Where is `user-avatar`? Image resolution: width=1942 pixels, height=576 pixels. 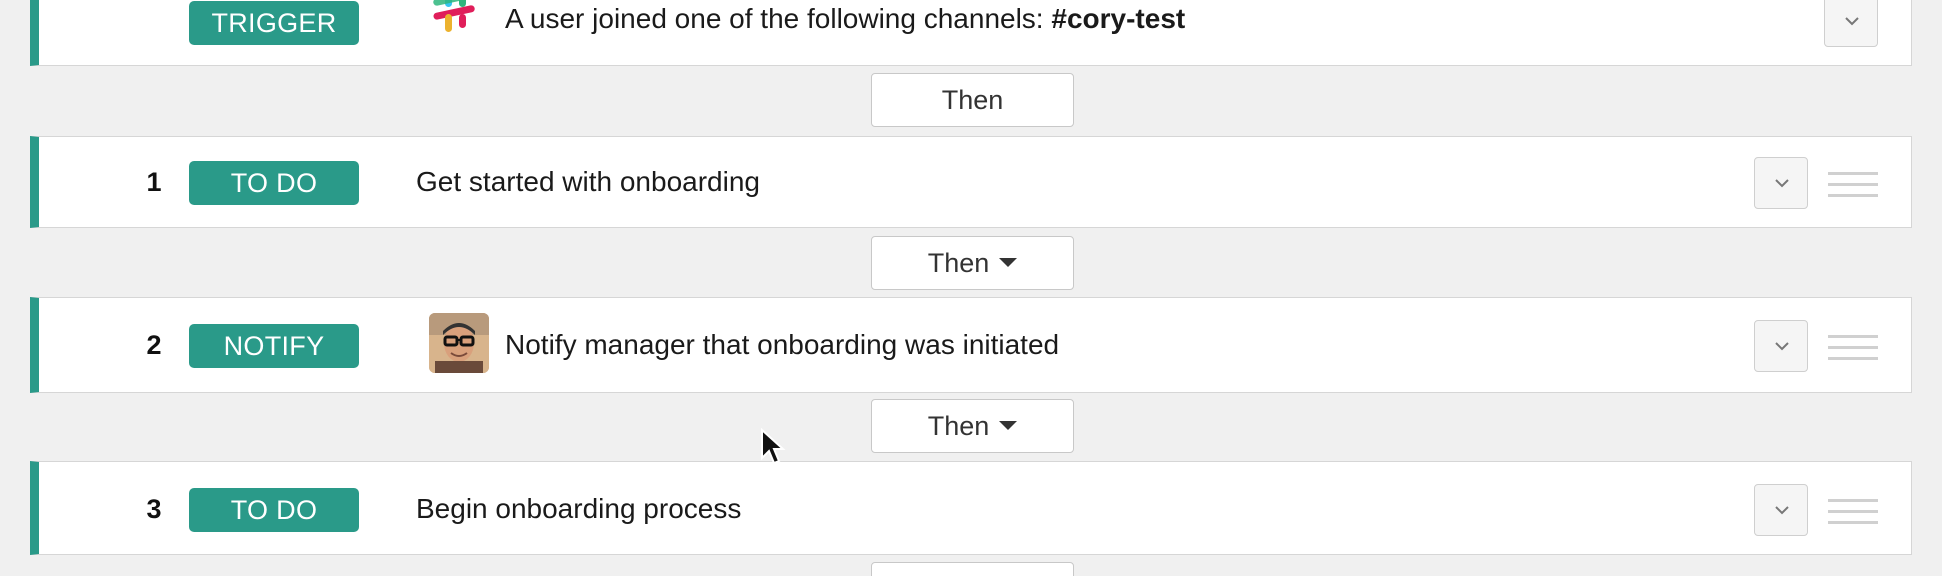
user-avatar is located at coordinates (459, 343).